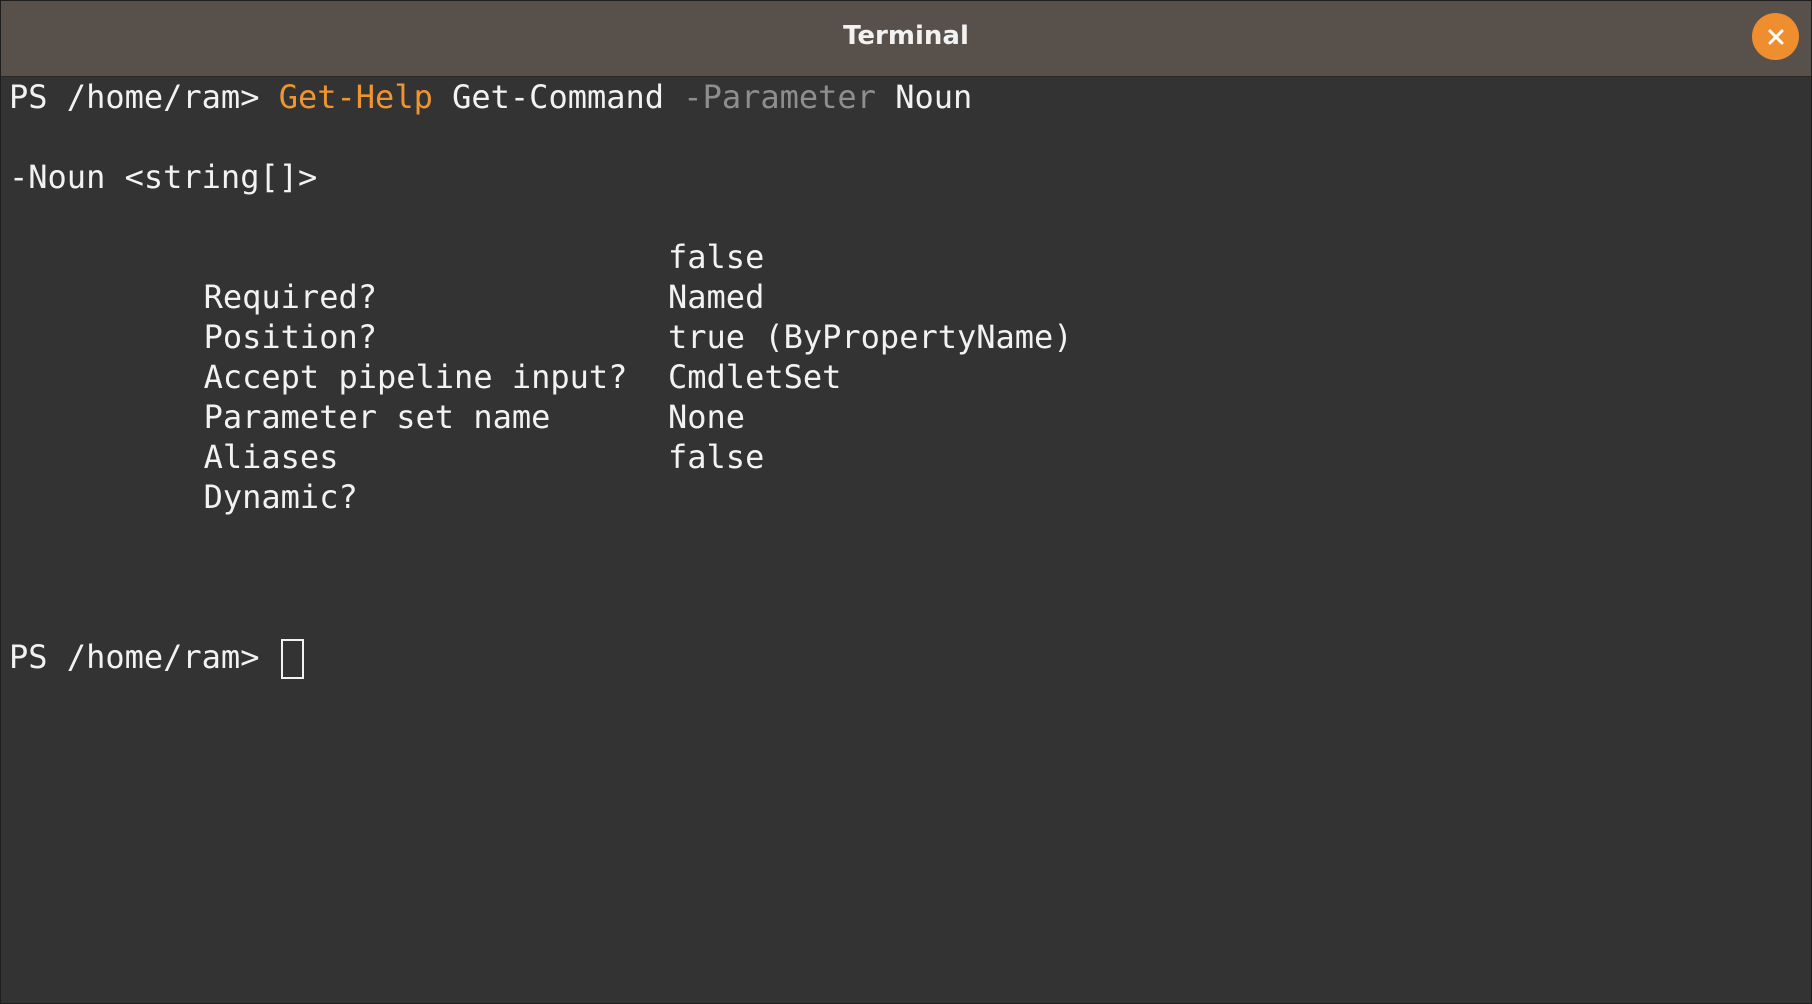 The width and height of the screenshot is (1812, 1004). What do you see at coordinates (280, 497) in the screenshot?
I see `property-label: Dynamic?` at bounding box center [280, 497].